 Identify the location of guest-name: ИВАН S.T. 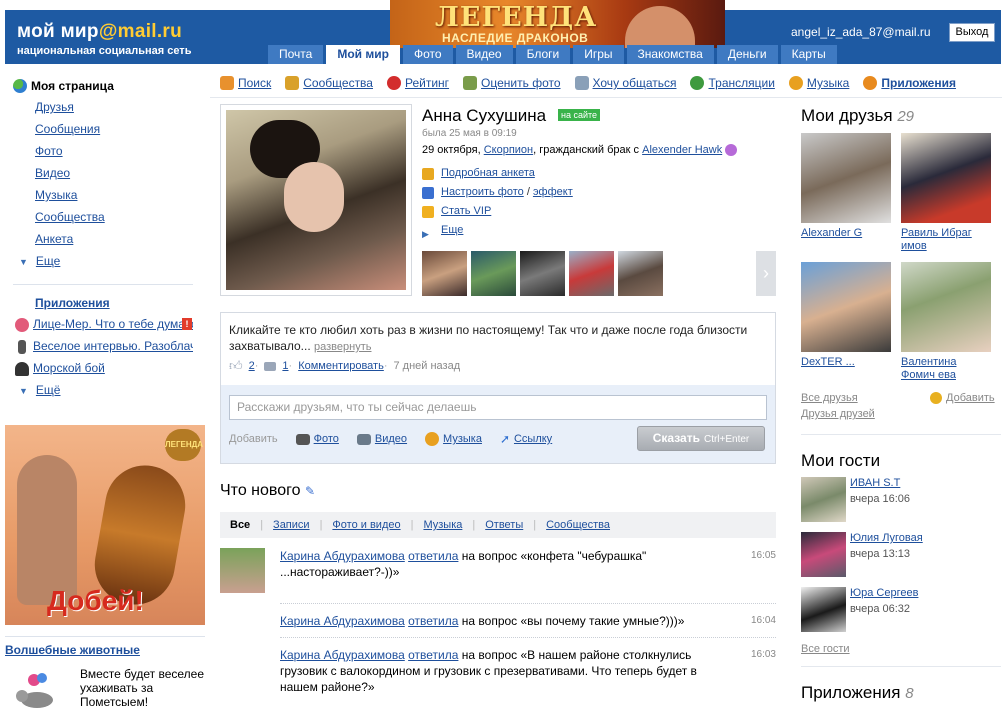
(875, 483).